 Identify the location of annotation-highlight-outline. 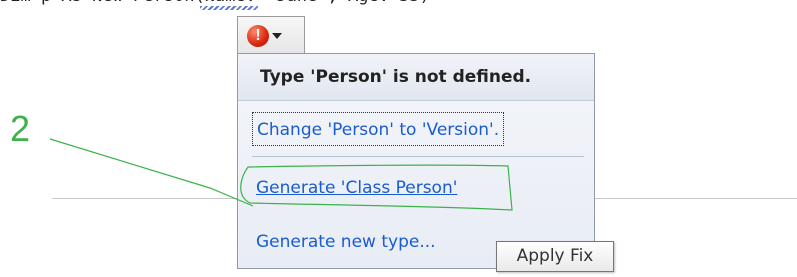
(376, 187).